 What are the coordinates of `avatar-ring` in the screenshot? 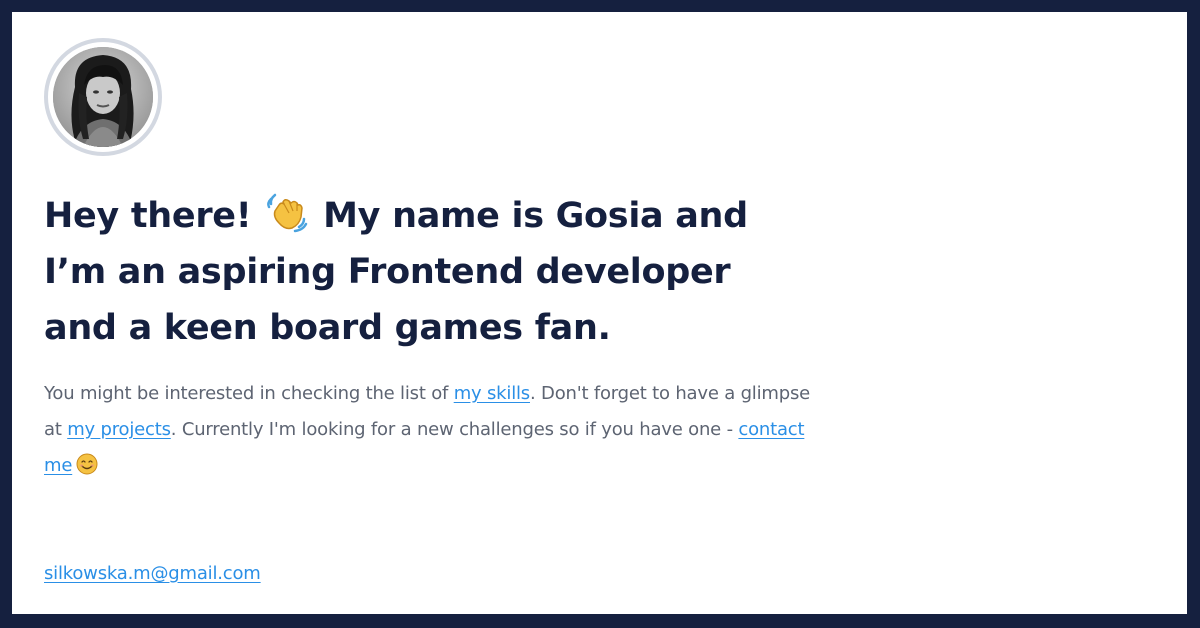 It's located at (103, 97).